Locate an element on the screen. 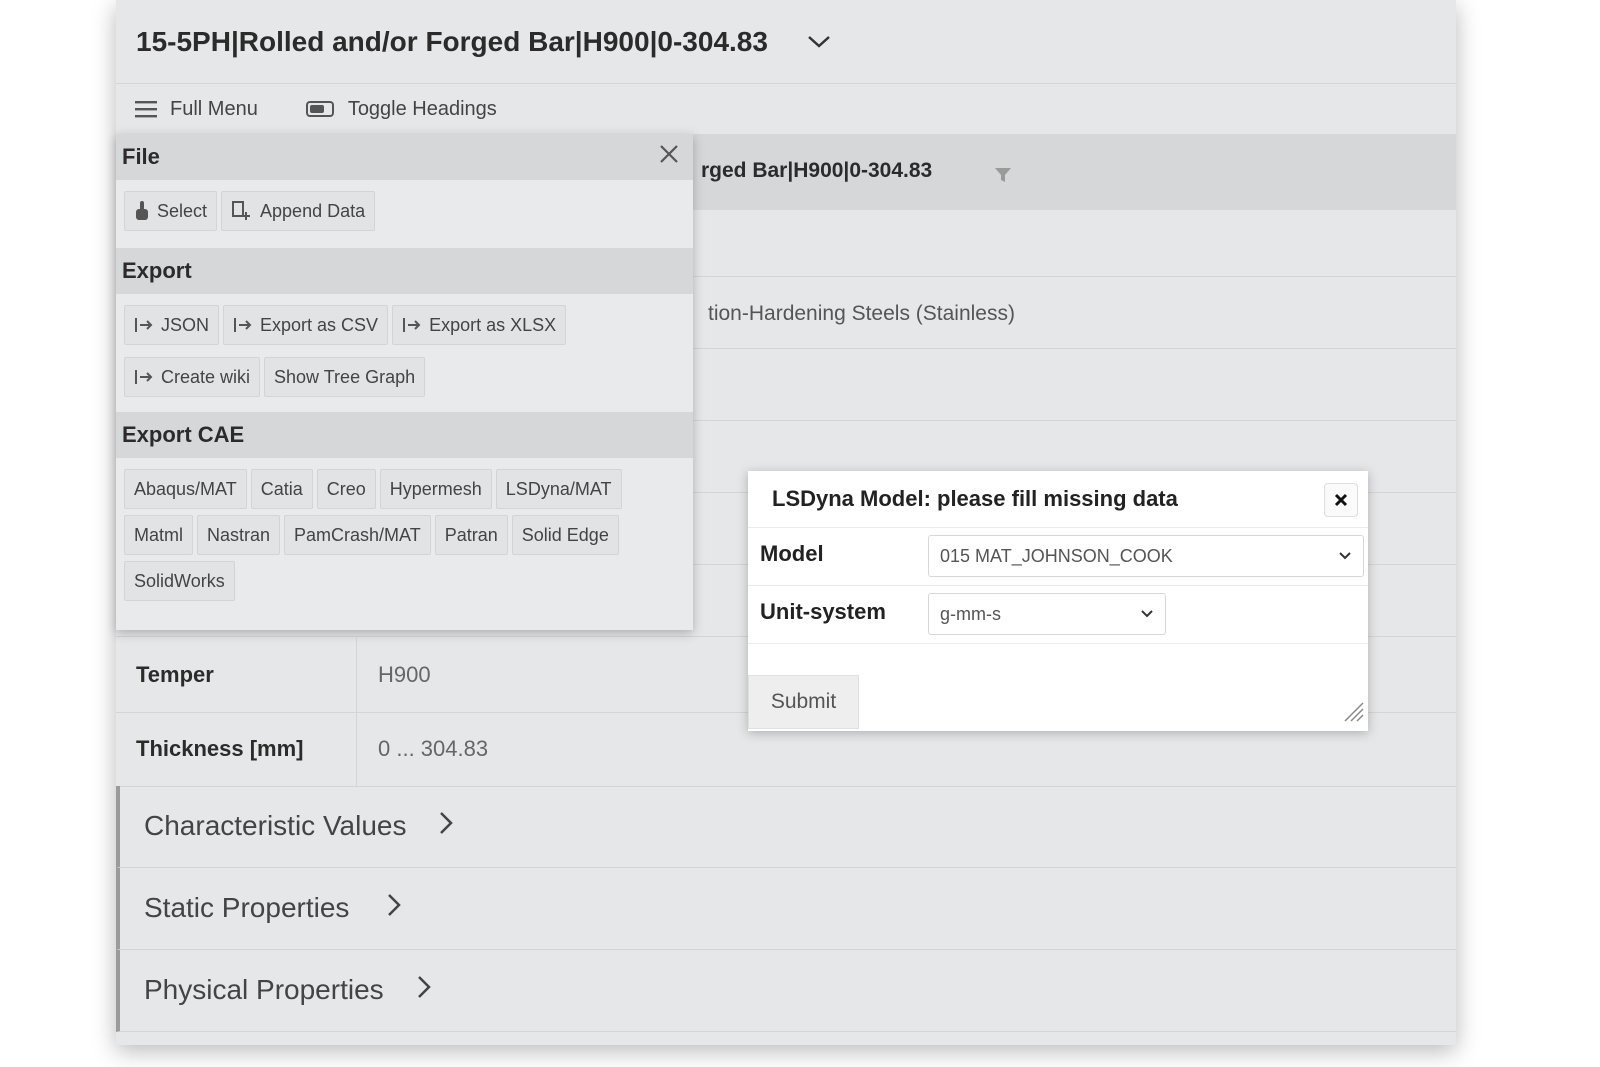 This screenshot has height=1067, width=1600. file-heading: File is located at coordinates (404, 157).